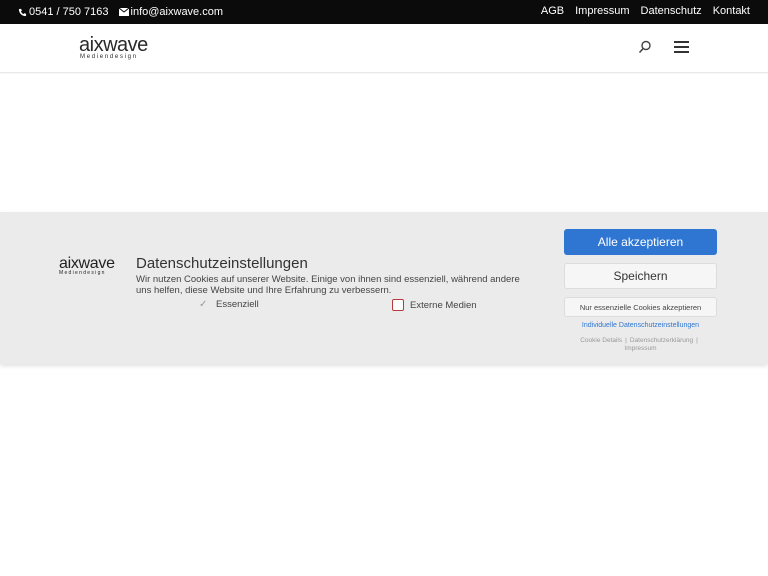  What do you see at coordinates (661, 340) in the screenshot?
I see `privacy-policy-link: Datenschutzerklärung` at bounding box center [661, 340].